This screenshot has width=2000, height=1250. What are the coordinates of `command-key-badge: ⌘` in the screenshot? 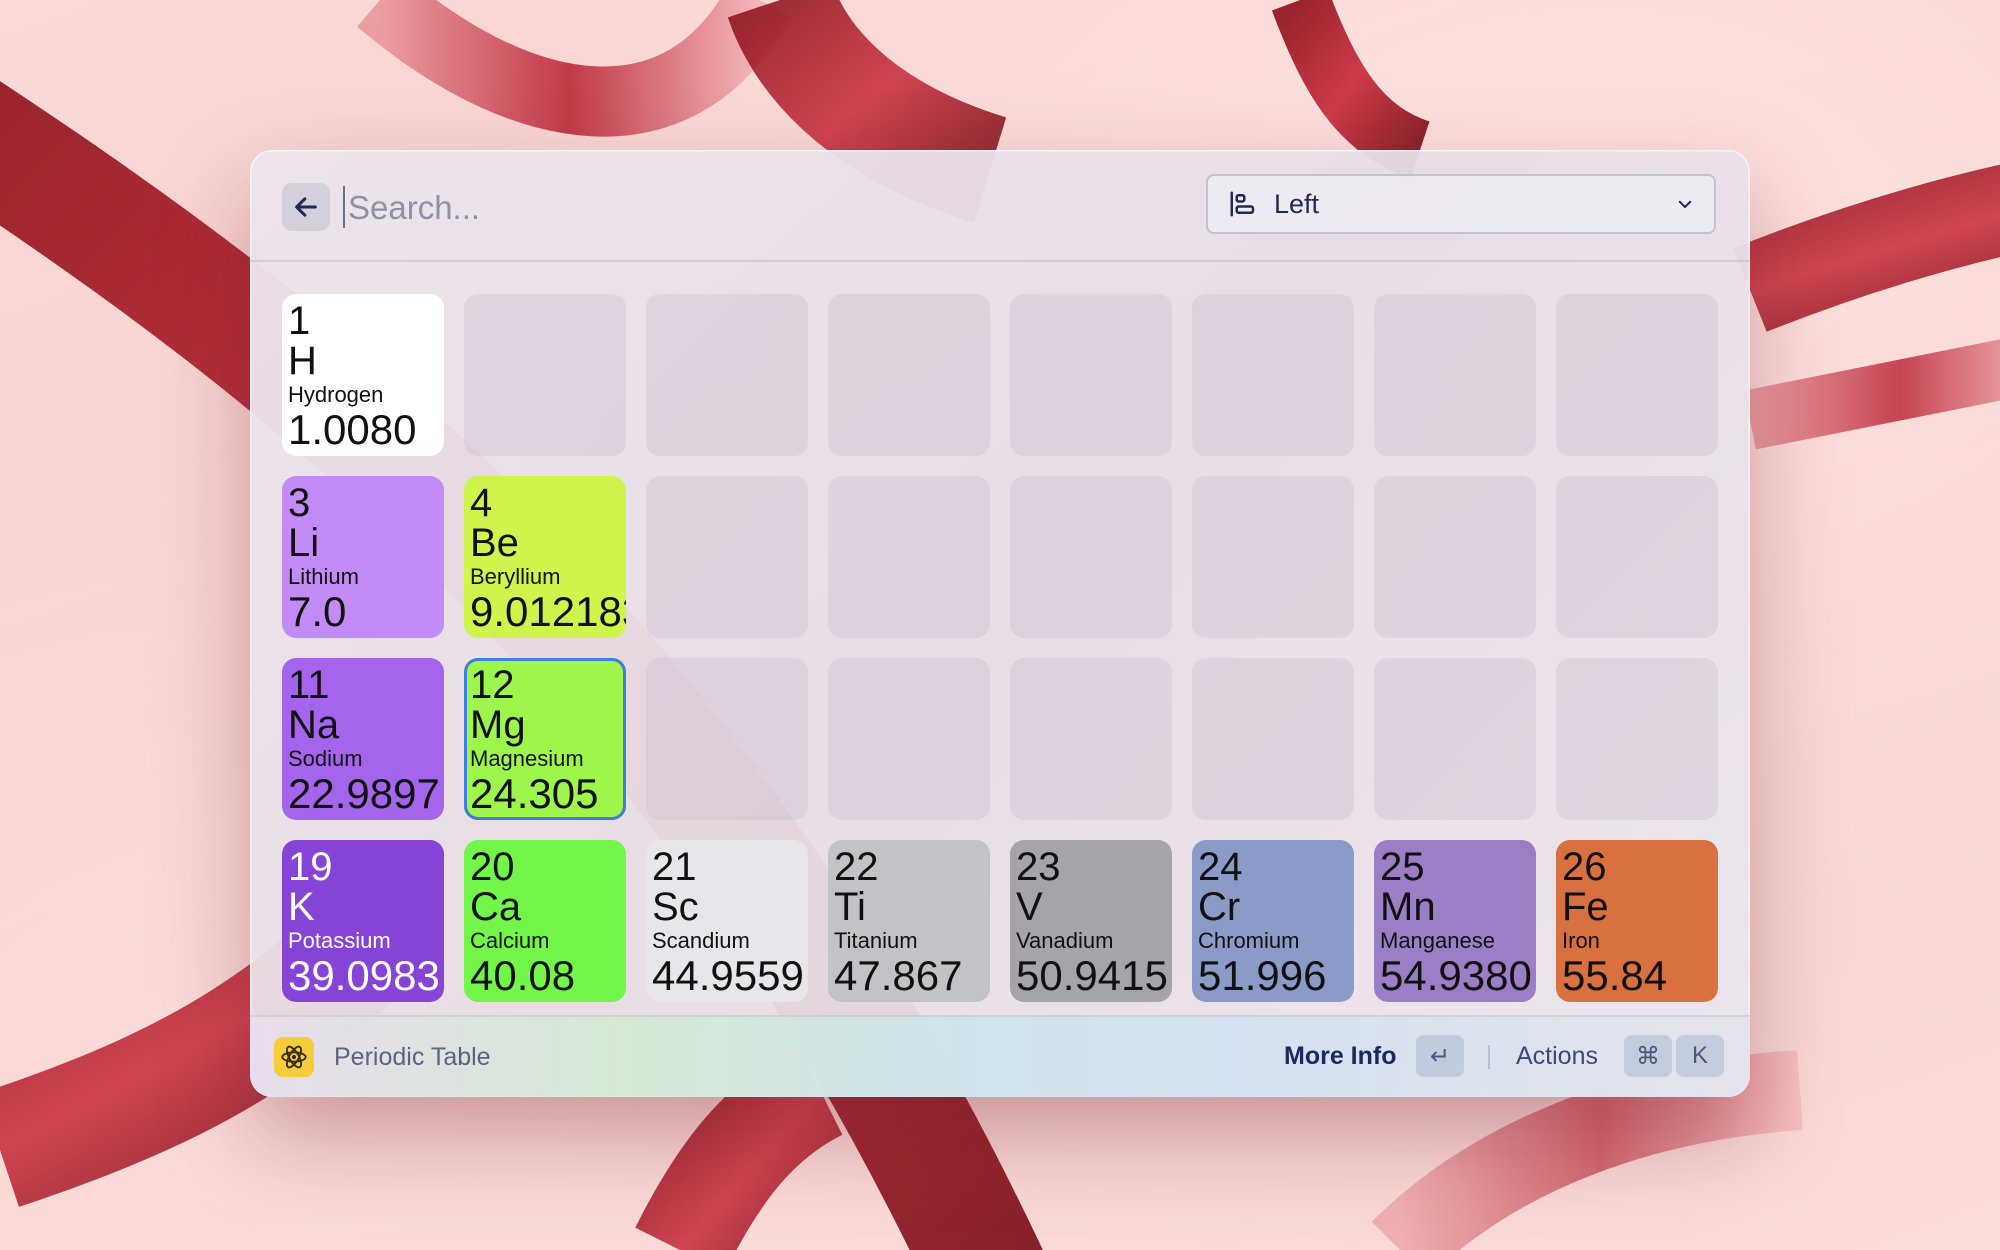 It's located at (1648, 1056).